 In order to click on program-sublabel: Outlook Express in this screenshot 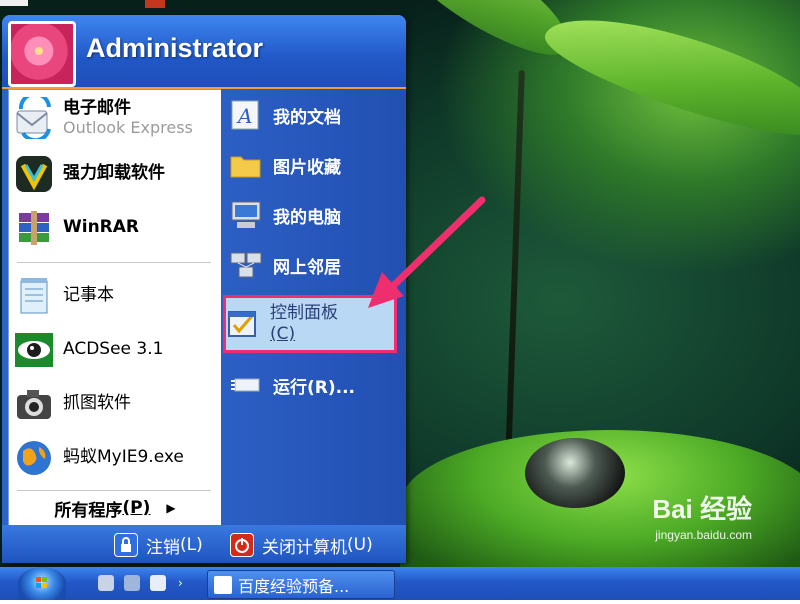, I will do `click(128, 127)`.